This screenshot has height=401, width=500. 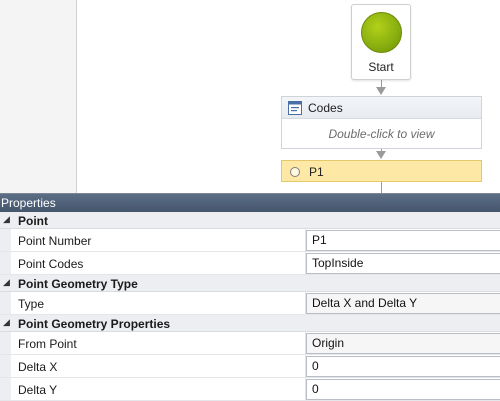 I want to click on category-label: Point Geometry Properties, so click(x=94, y=324).